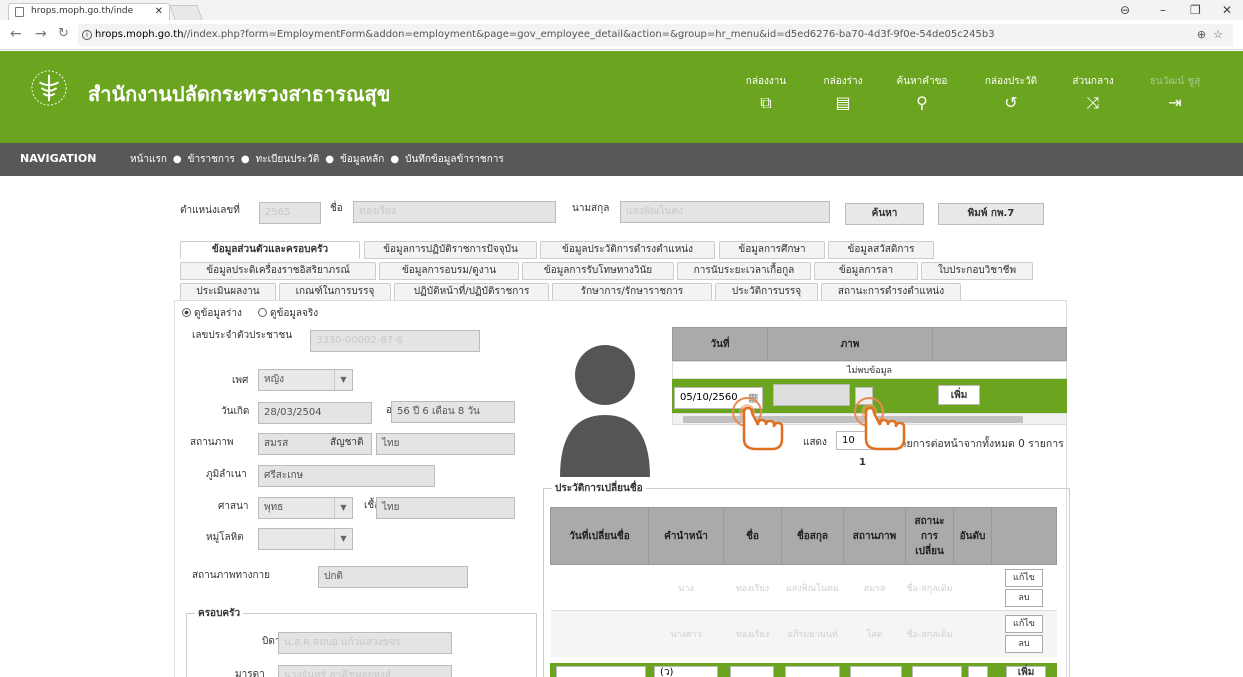  What do you see at coordinates (1195, 10) in the screenshot?
I see `restore-icon: ❐` at bounding box center [1195, 10].